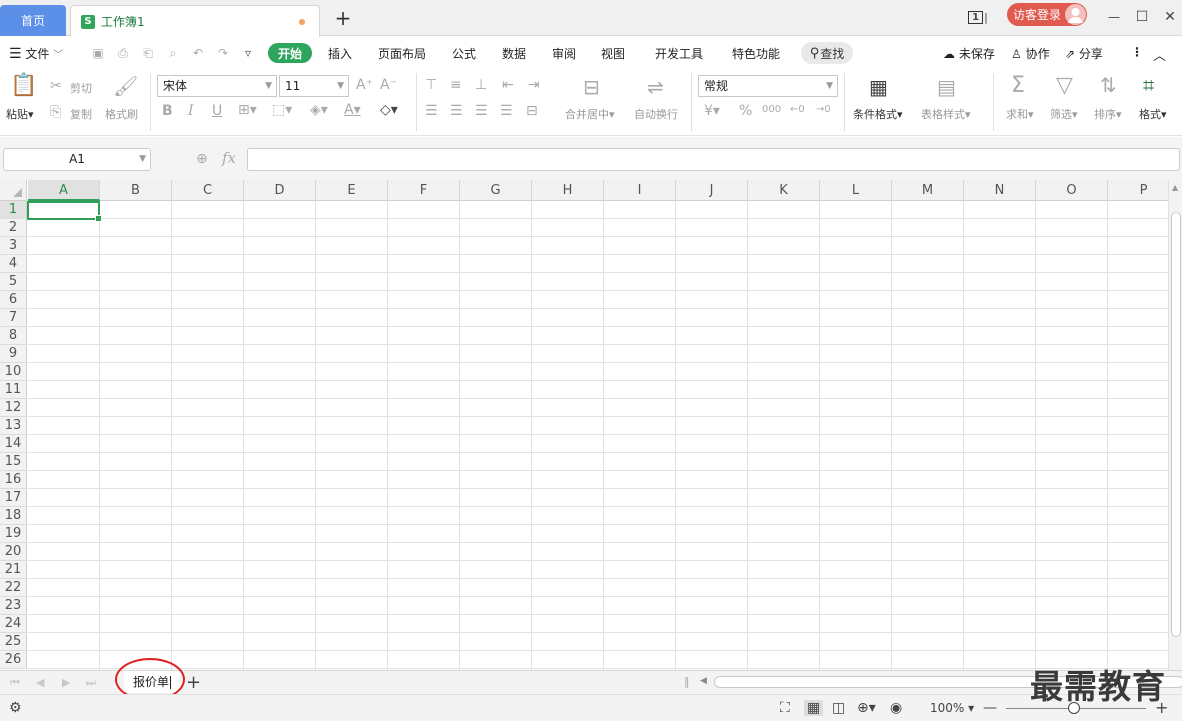 This screenshot has height=721, width=1182. I want to click on align-center-icon: ☰, so click(456, 111).